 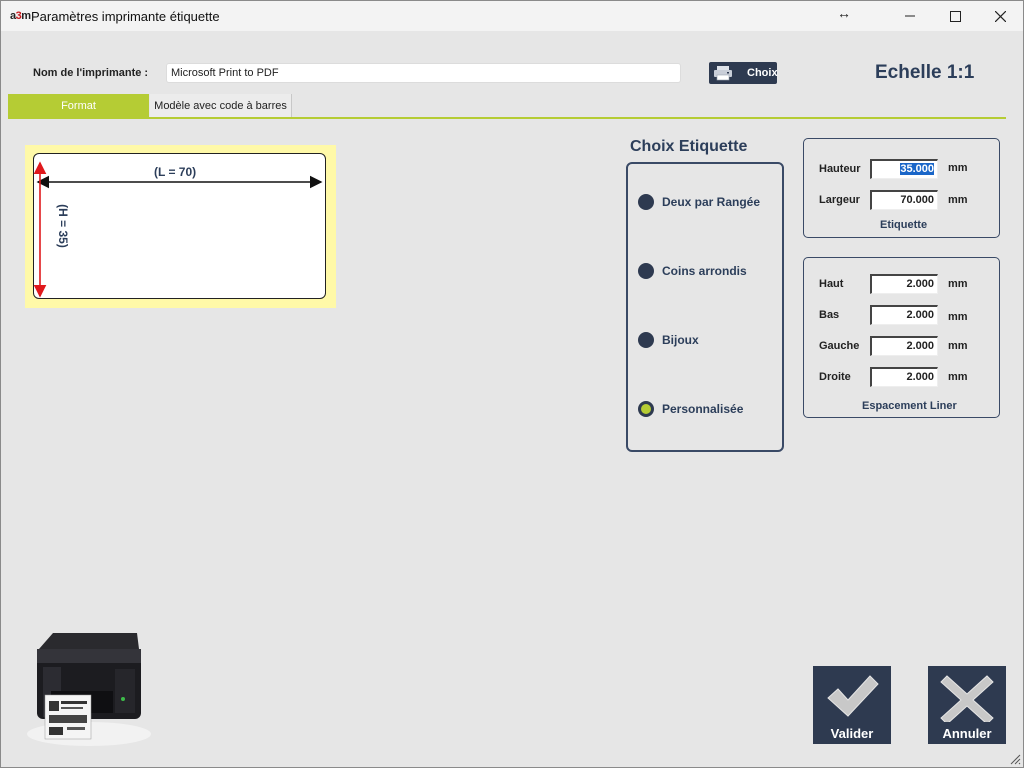 What do you see at coordinates (958, 346) in the screenshot?
I see `left-margin-unit: mm` at bounding box center [958, 346].